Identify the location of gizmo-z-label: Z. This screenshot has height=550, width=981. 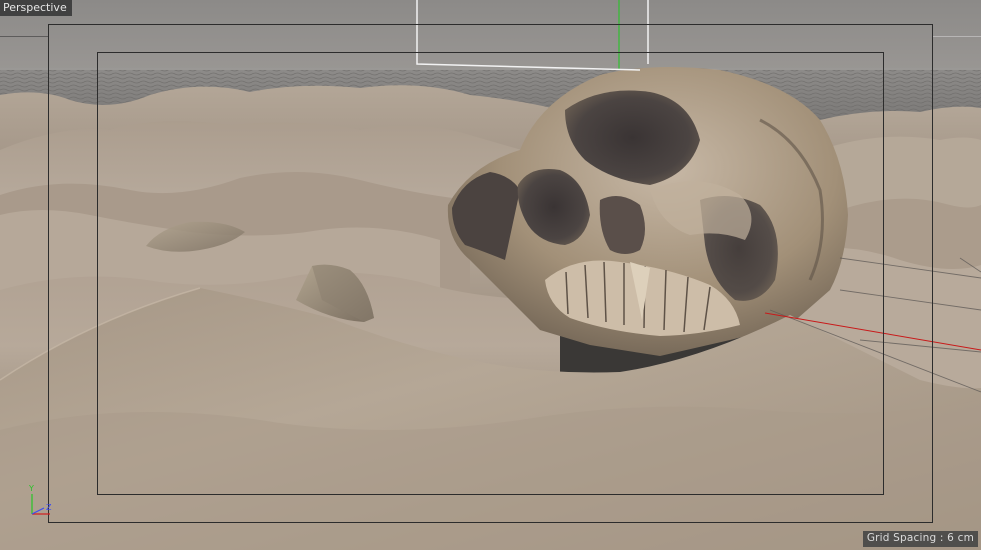
(49, 507).